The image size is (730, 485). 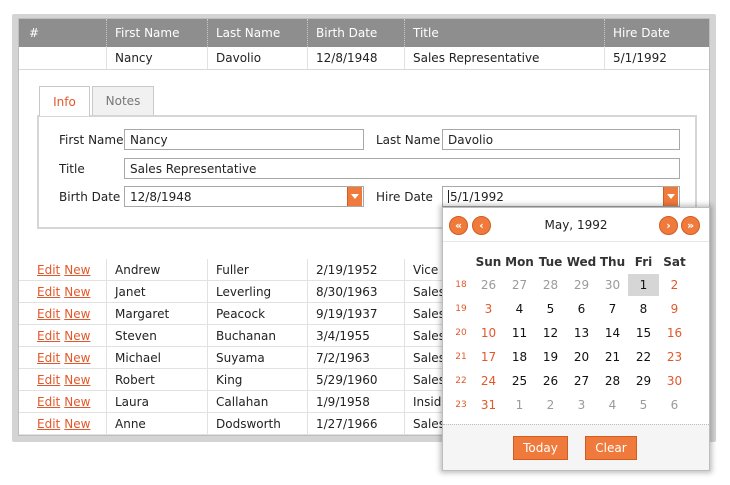 What do you see at coordinates (91, 140) in the screenshot?
I see `first-name-label: First Name` at bounding box center [91, 140].